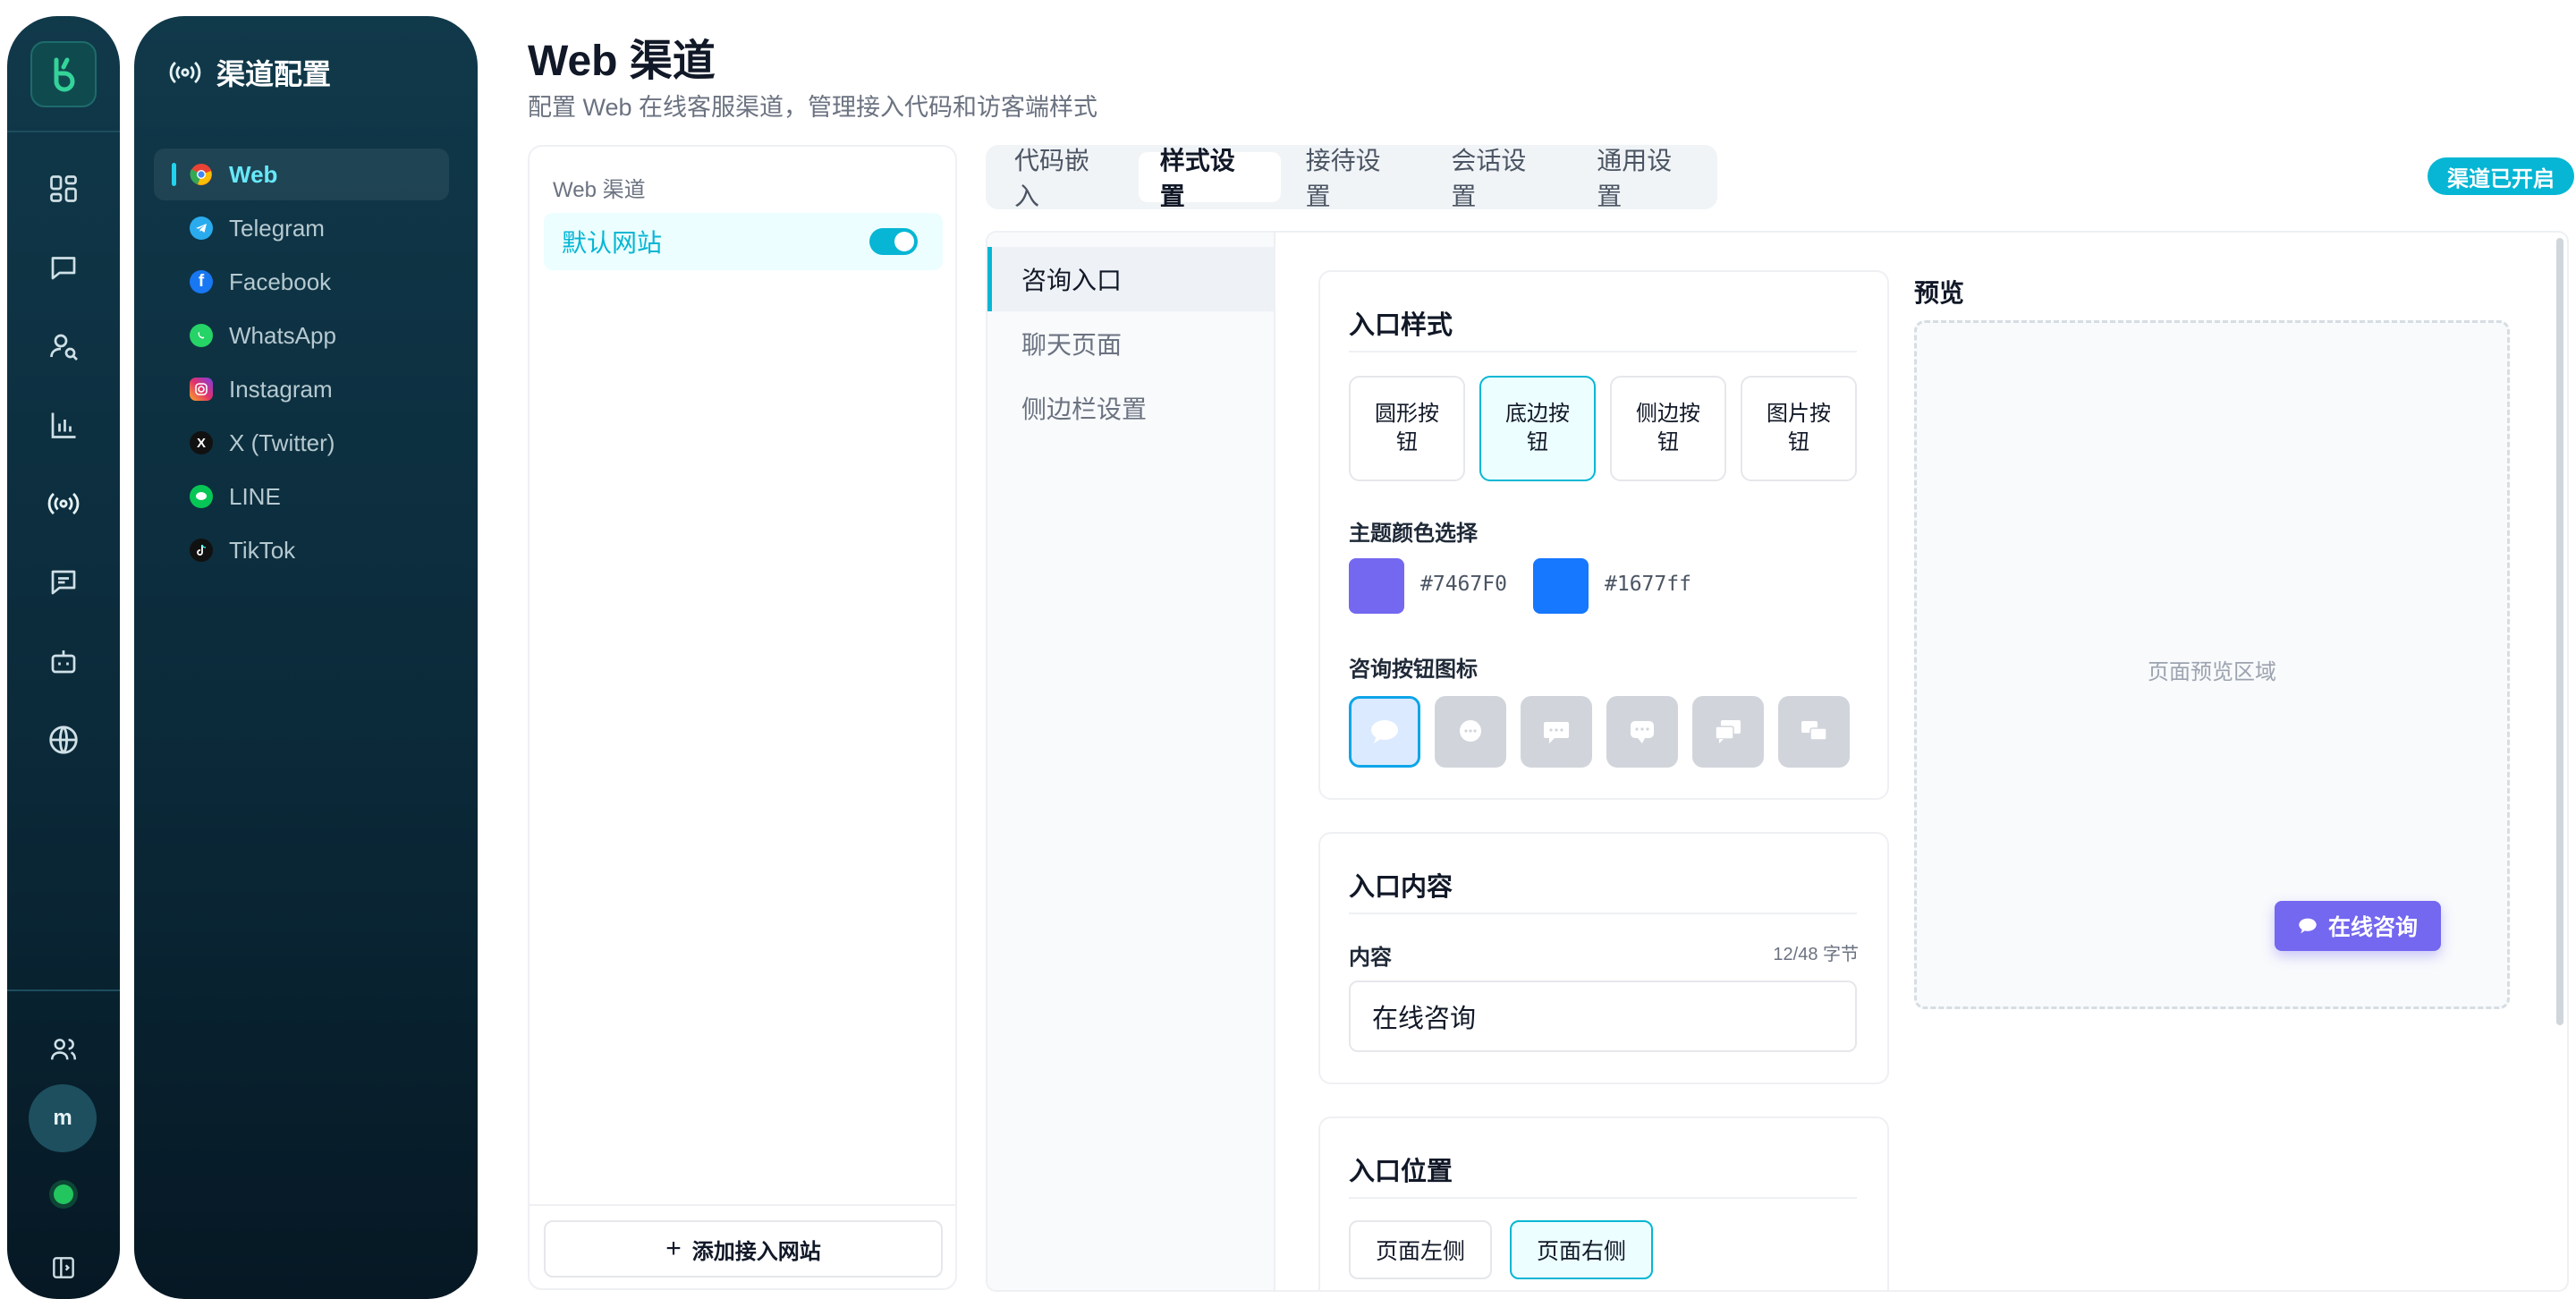  What do you see at coordinates (1648, 584) in the screenshot?
I see `color-hex-blue: #1677ff` at bounding box center [1648, 584].